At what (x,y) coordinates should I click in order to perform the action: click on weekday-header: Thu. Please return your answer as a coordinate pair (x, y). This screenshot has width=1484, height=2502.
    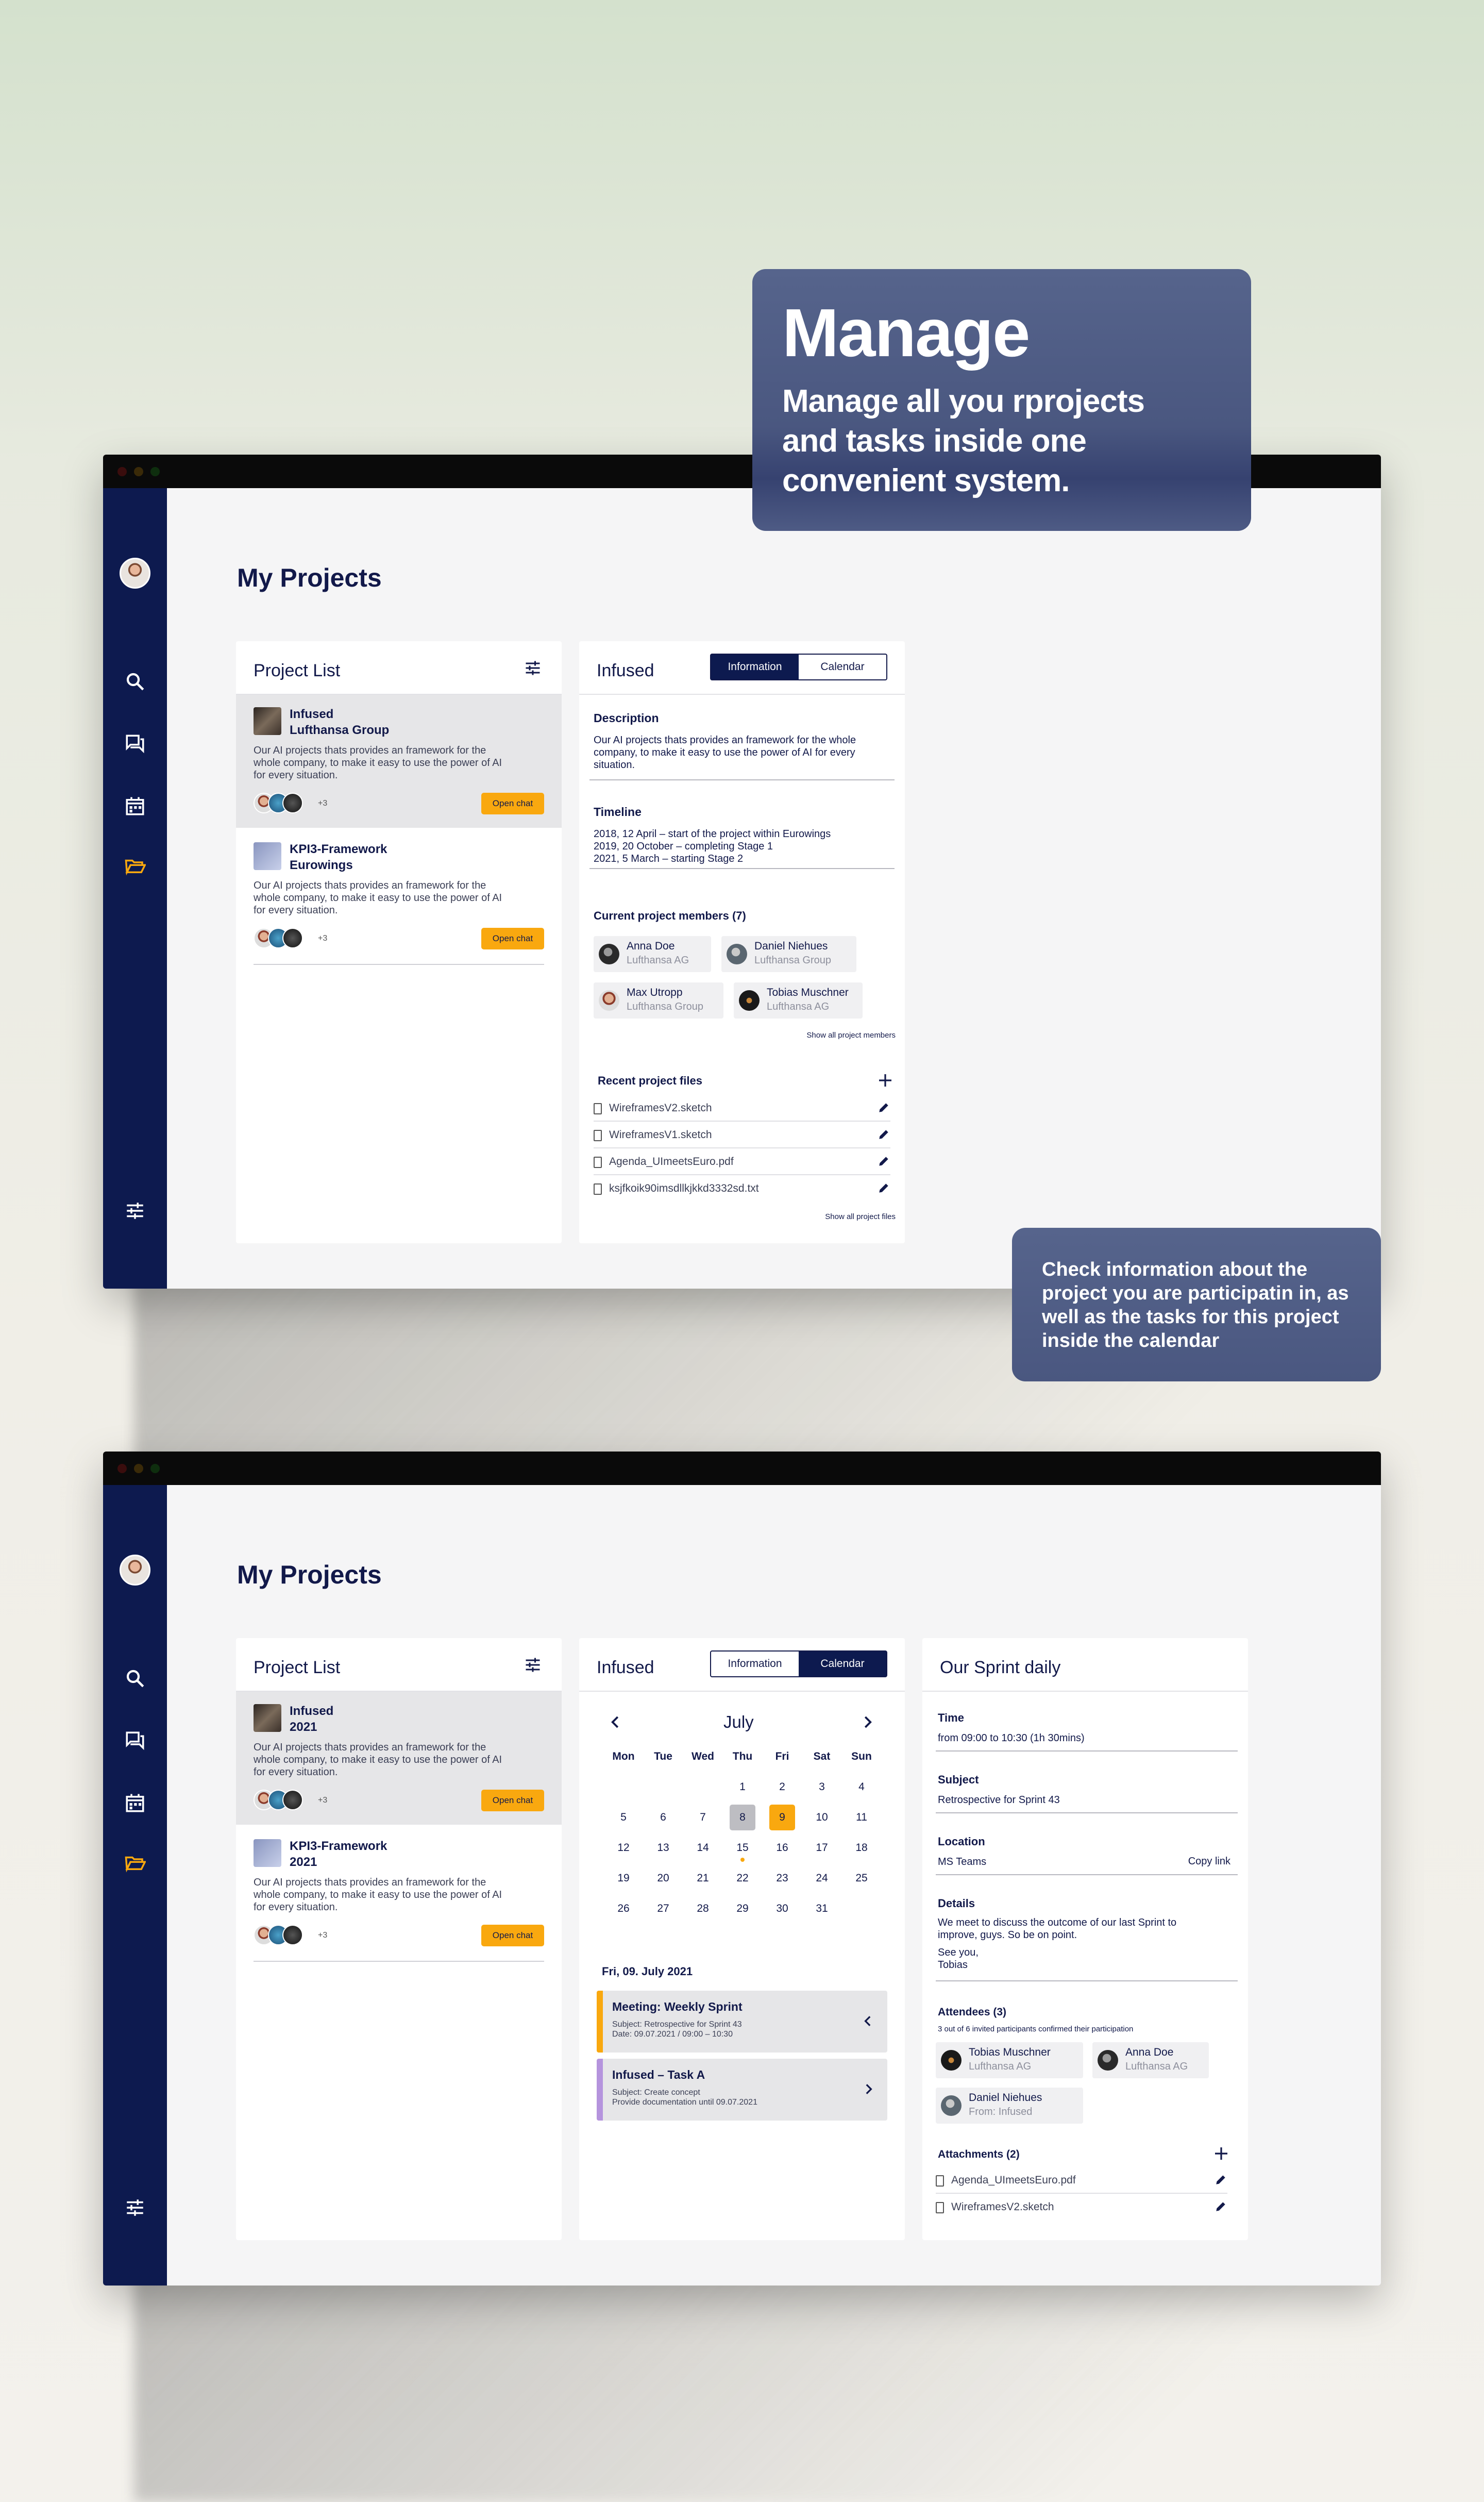
    Looking at the image, I should click on (742, 1756).